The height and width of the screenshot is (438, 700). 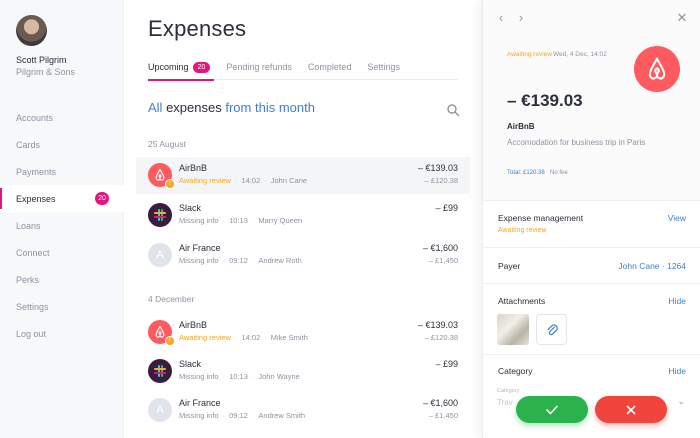 What do you see at coordinates (197, 28) in the screenshot?
I see `page-title: Expenses` at bounding box center [197, 28].